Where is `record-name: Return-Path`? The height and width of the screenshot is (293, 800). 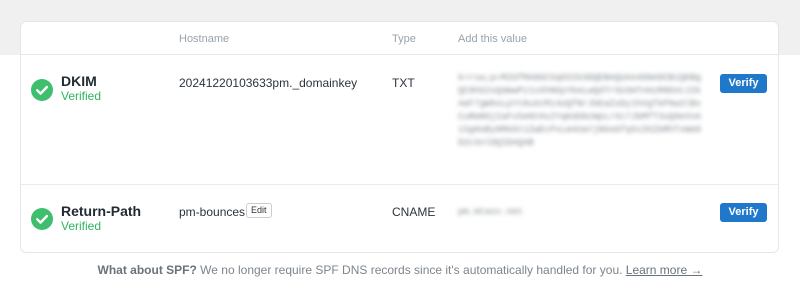
record-name: Return-Path is located at coordinates (101, 211).